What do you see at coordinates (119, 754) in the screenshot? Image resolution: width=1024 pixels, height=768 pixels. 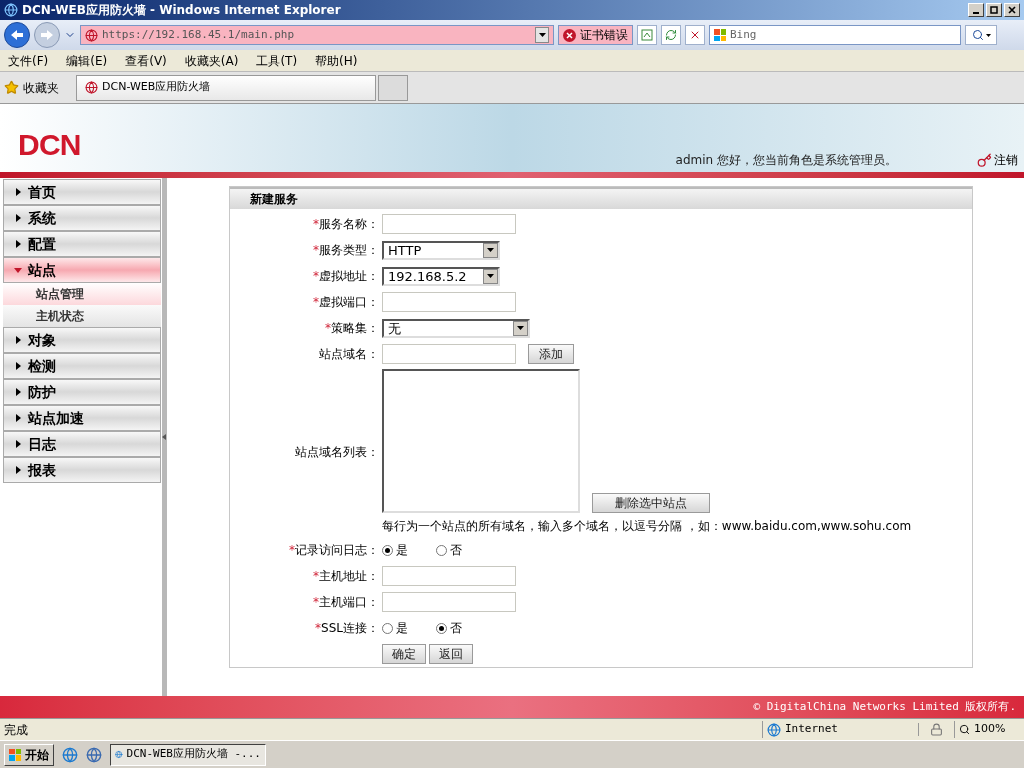 I see `browser-icon` at bounding box center [119, 754].